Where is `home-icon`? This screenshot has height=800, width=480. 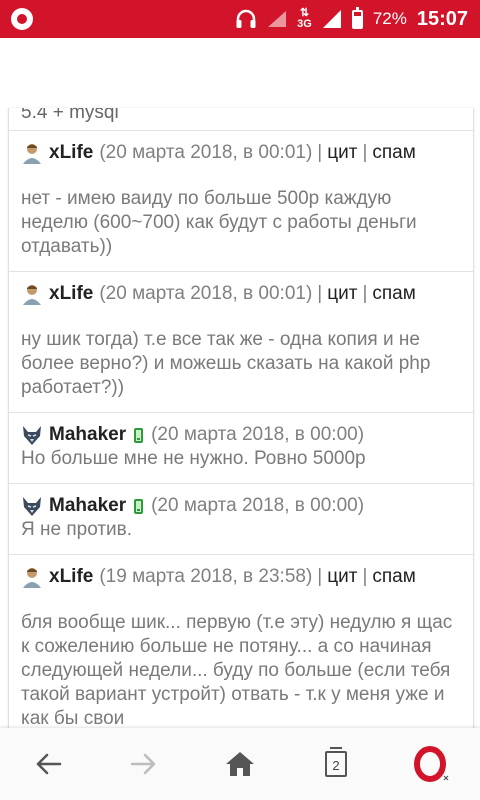 home-icon is located at coordinates (240, 764).